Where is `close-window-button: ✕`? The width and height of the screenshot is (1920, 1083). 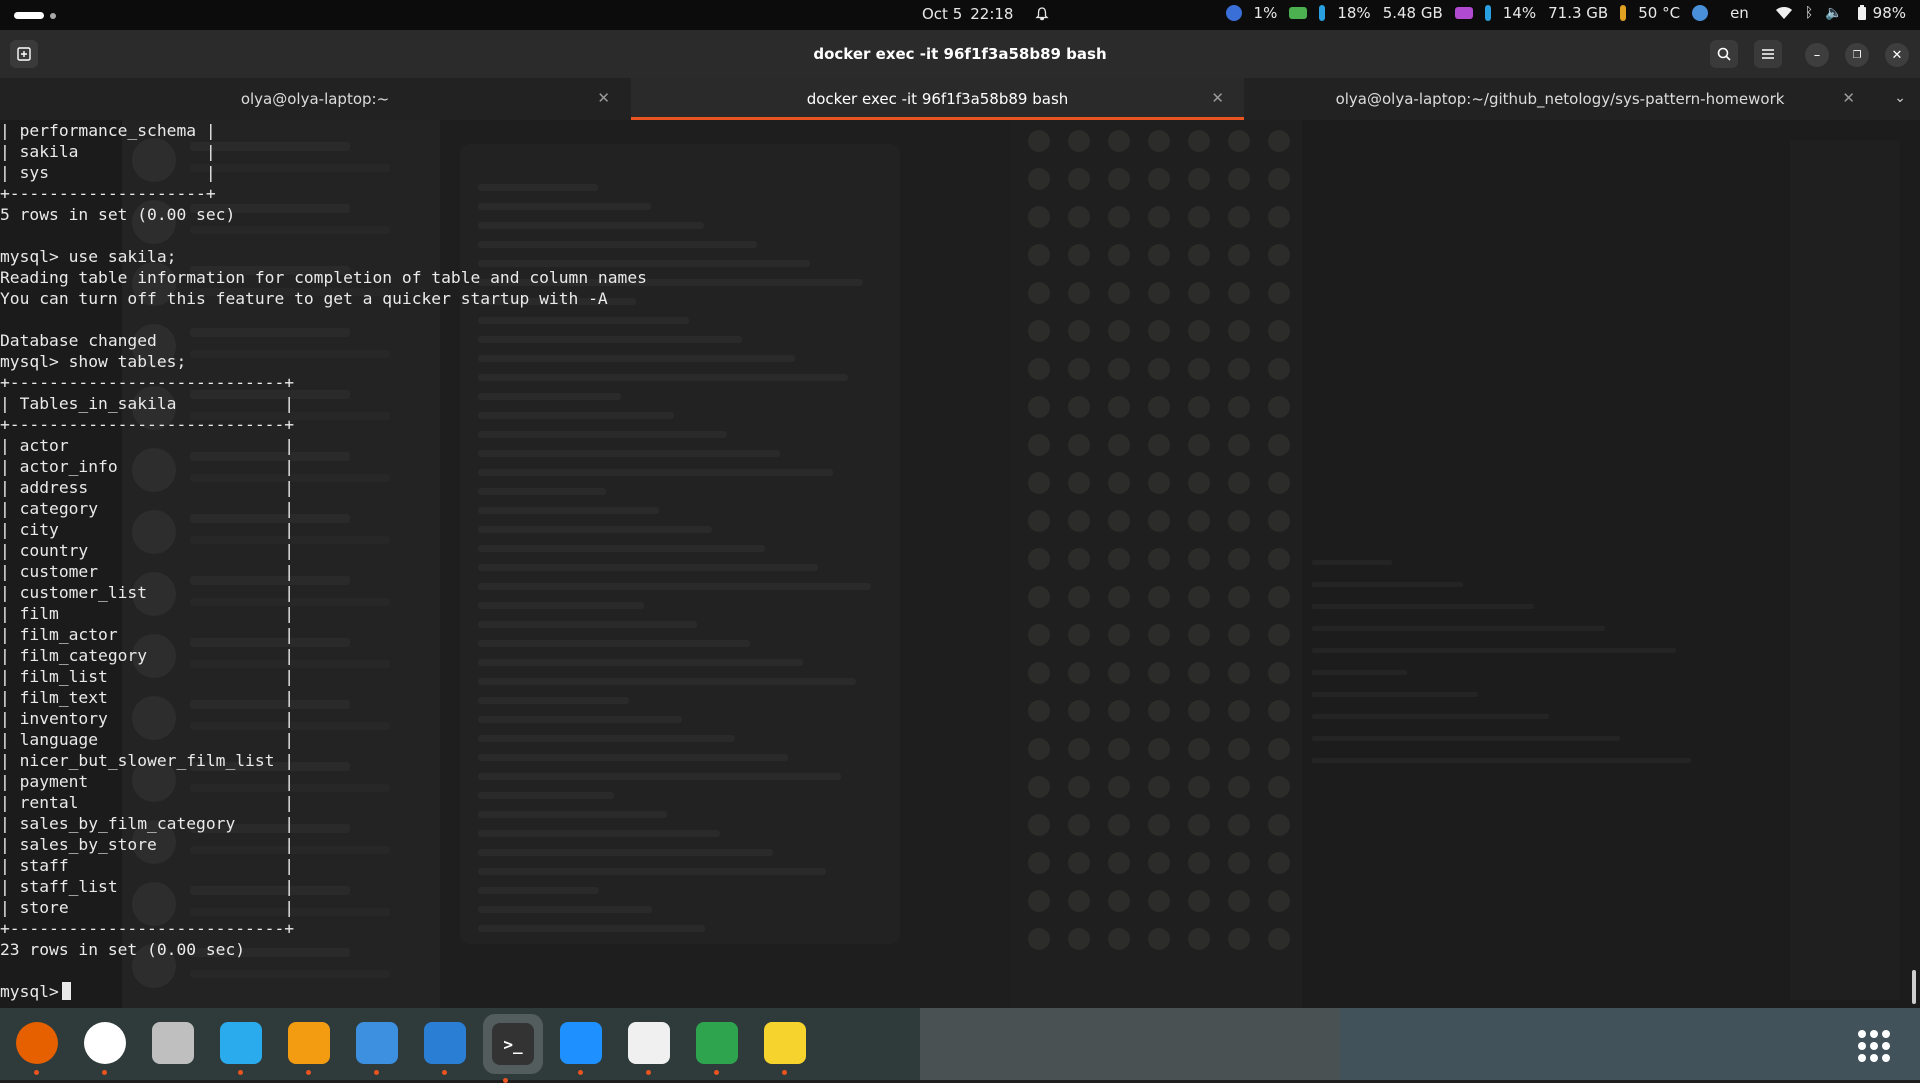
close-window-button: ✕ is located at coordinates (1897, 55).